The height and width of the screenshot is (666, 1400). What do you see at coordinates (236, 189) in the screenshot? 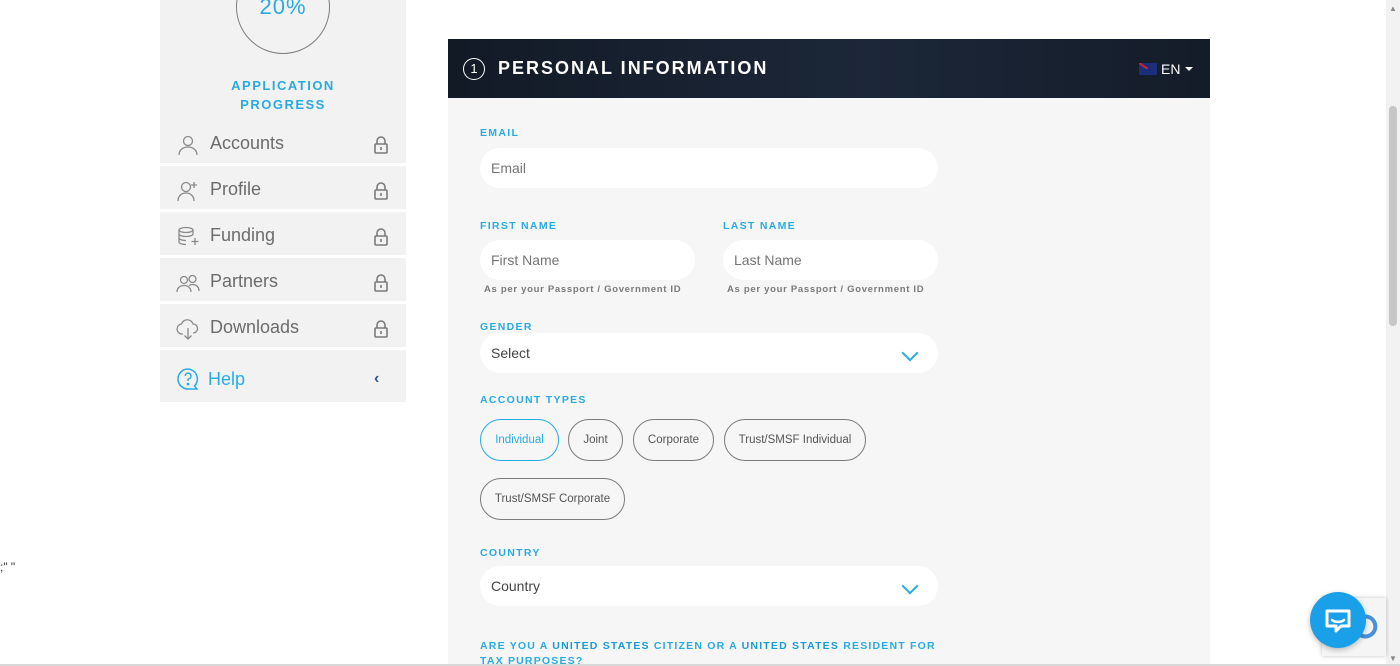
I see `sidebar-item-label: Profile` at bounding box center [236, 189].